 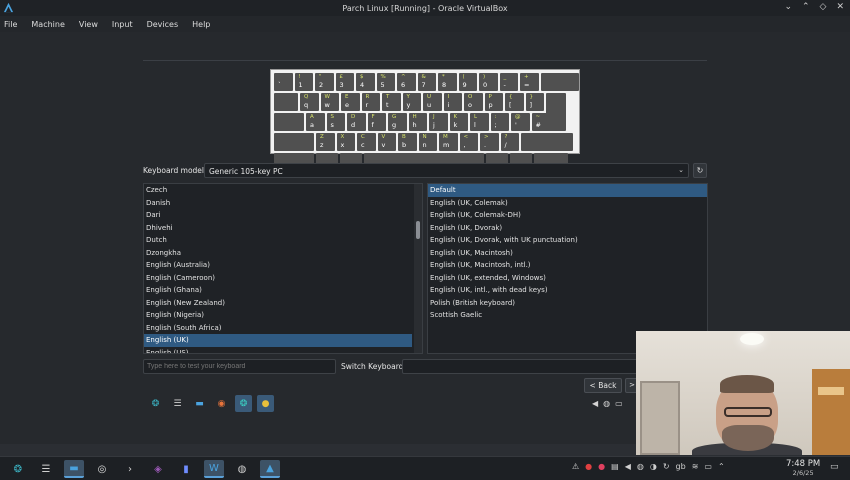 I want to click on list-item: Dari, so click(x=283, y=215).